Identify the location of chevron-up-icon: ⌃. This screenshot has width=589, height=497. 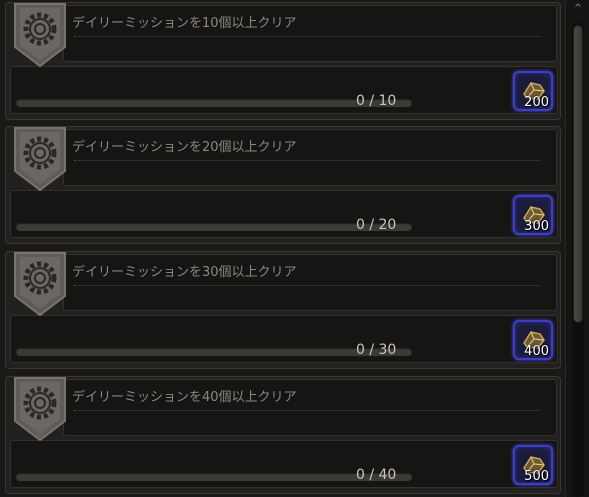
(578, 10).